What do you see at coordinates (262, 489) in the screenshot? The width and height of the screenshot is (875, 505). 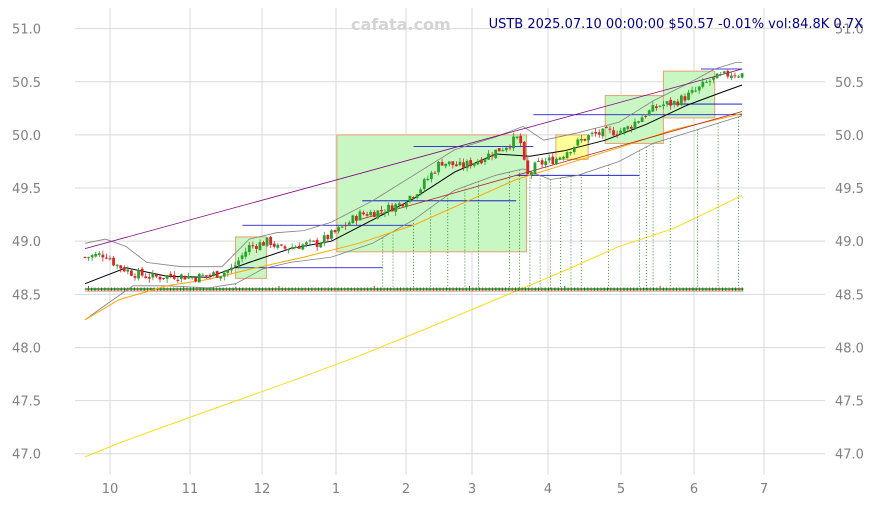 I see `x-tick-label: 12` at bounding box center [262, 489].